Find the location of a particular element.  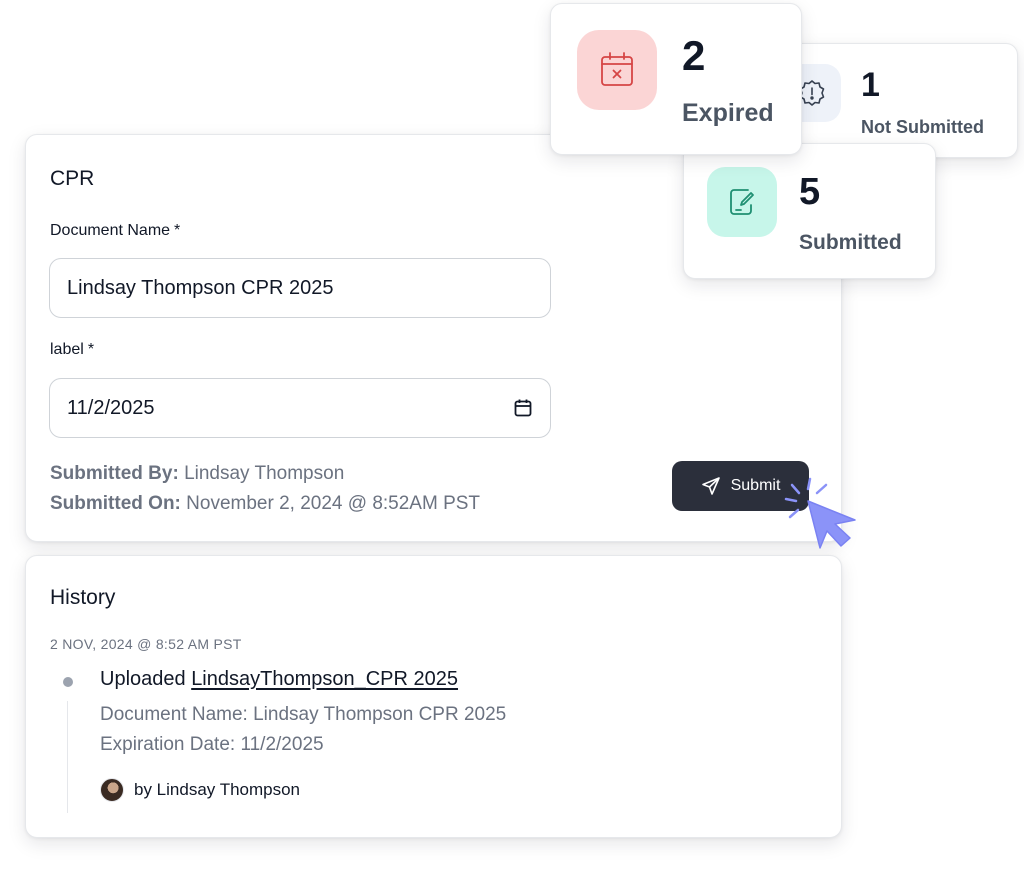

history-author: by Lindsay Thompson is located at coordinates (200, 790).